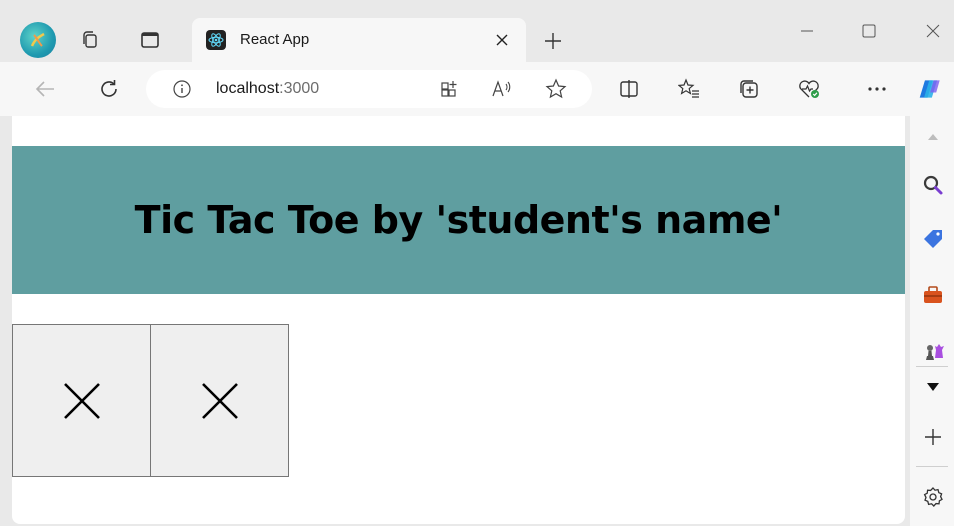 The image size is (954, 526). What do you see at coordinates (109, 89) in the screenshot?
I see `refresh-icon` at bounding box center [109, 89].